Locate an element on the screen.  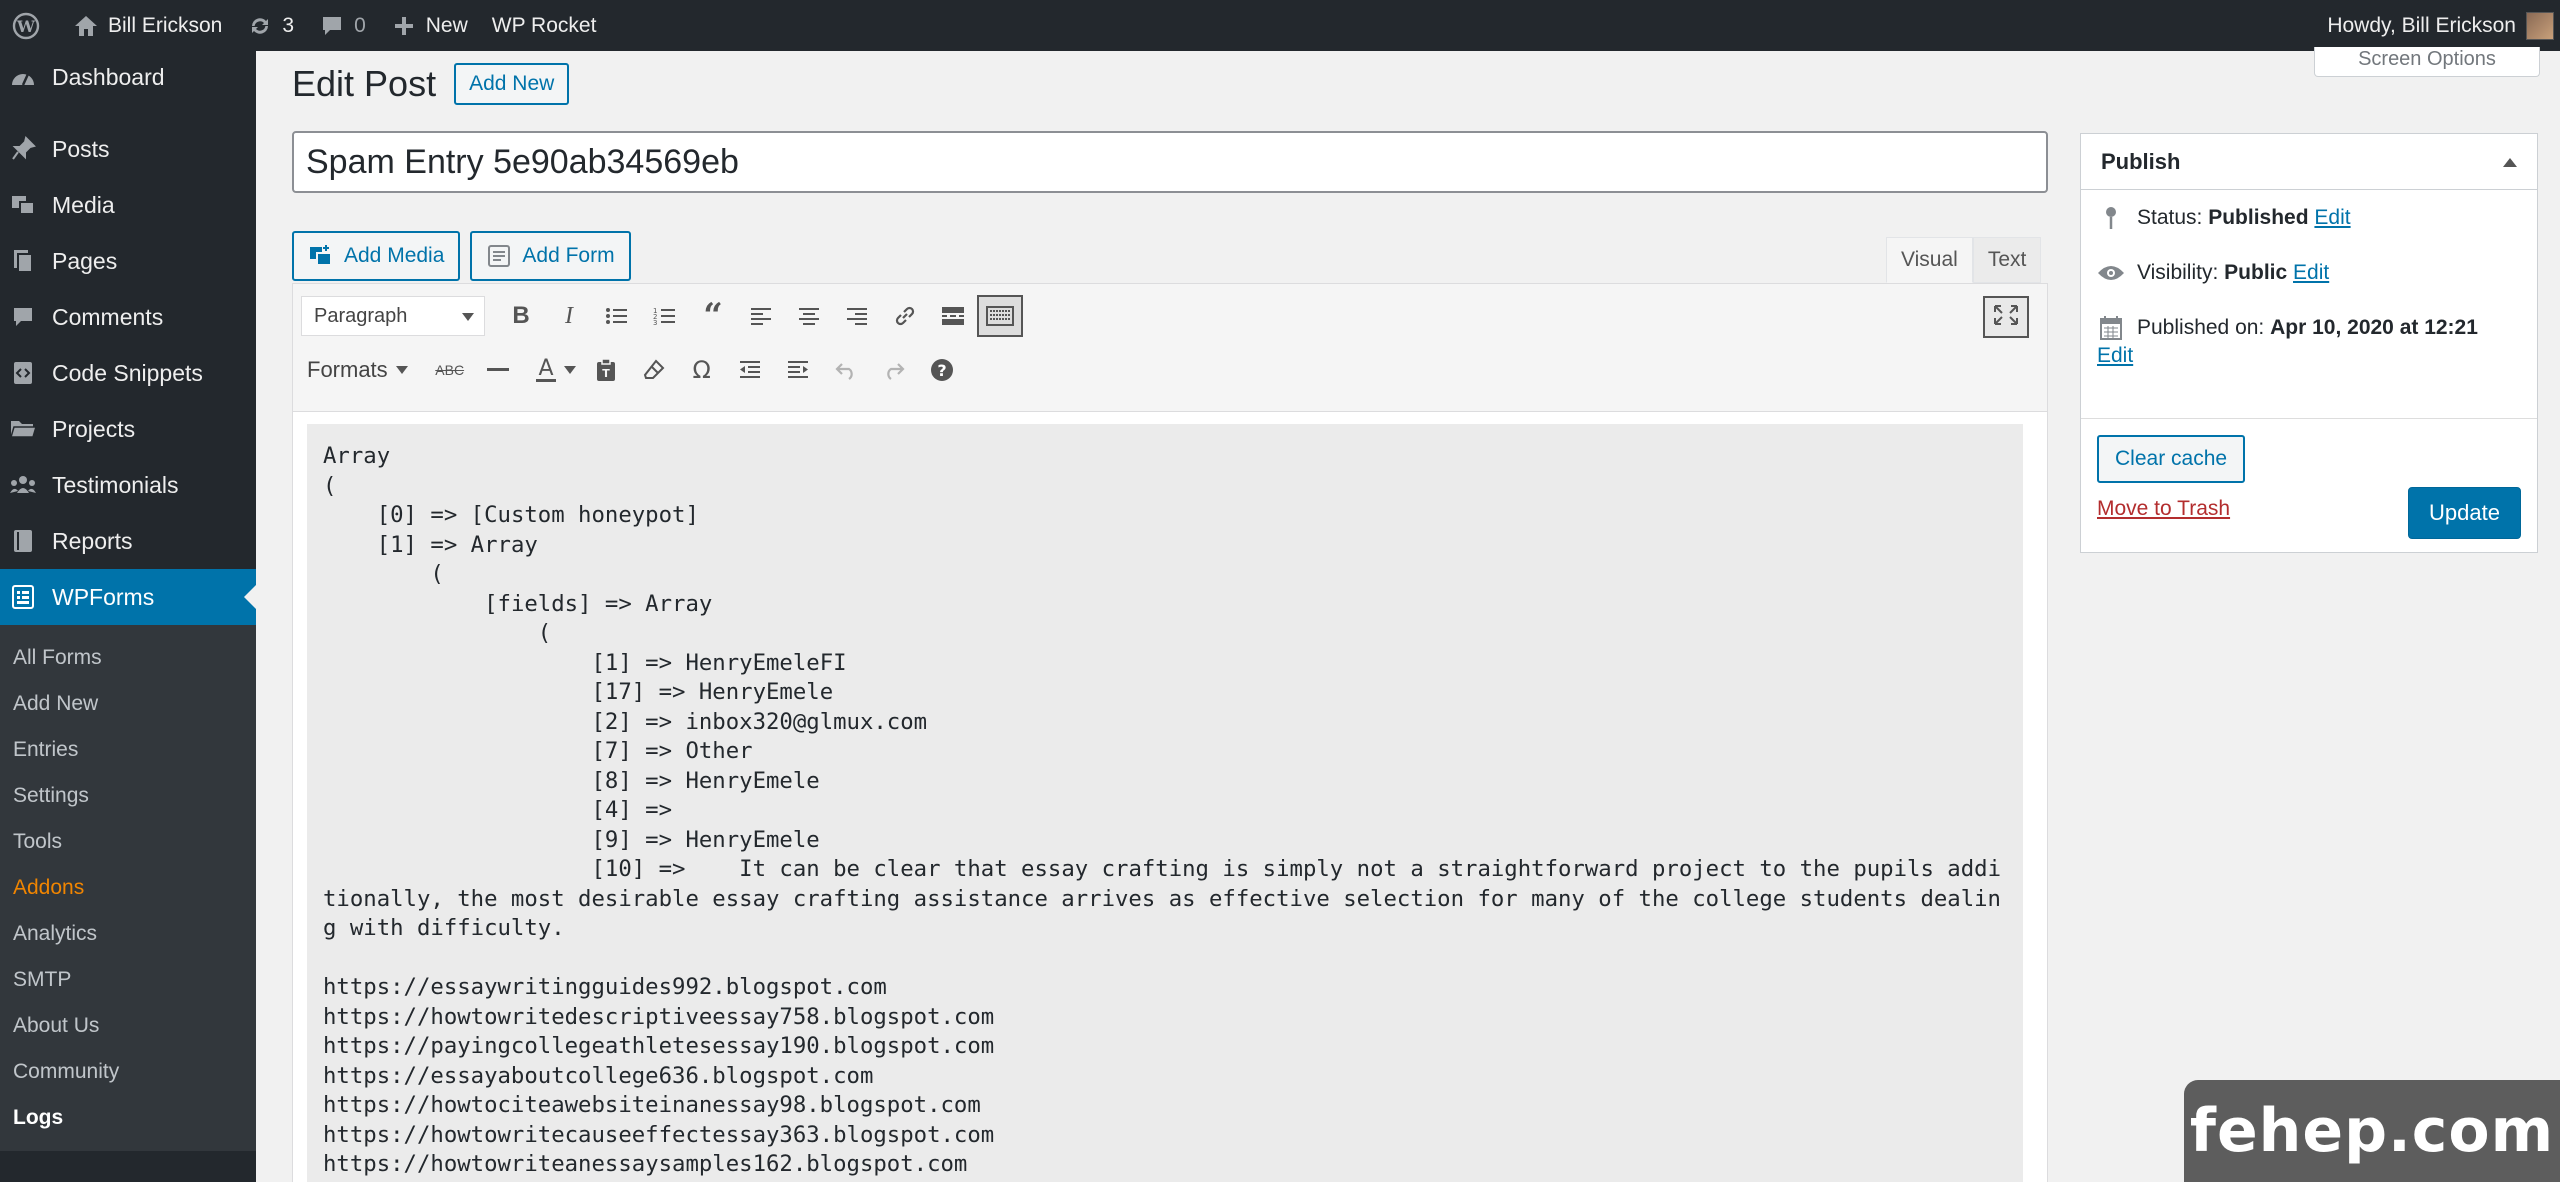
numbered-list-icon: 123 is located at coordinates (665, 316).